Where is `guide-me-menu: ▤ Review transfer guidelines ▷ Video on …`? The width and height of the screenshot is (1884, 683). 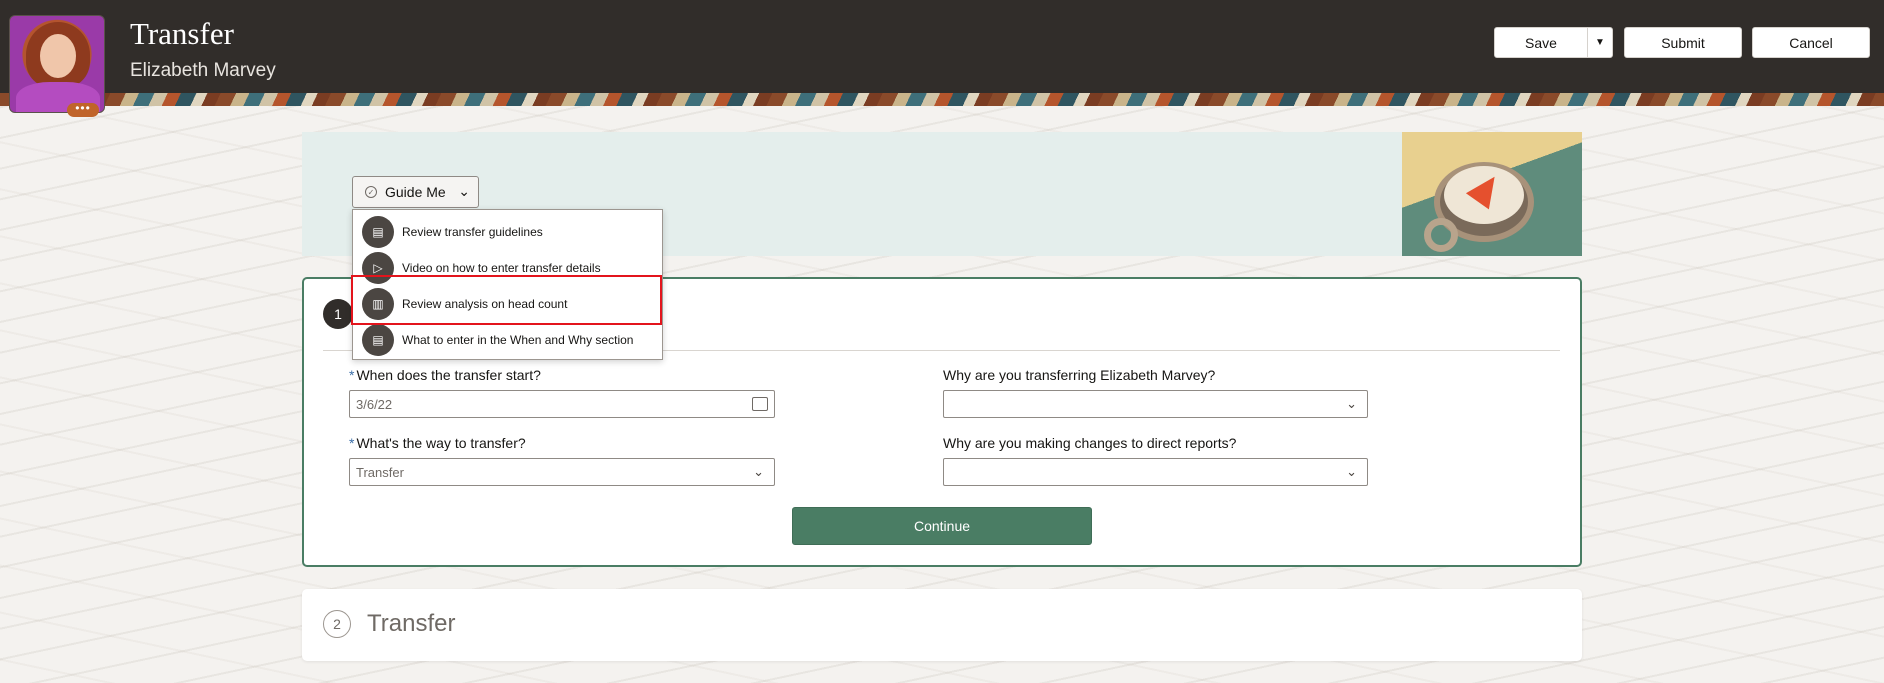 guide-me-menu: ▤ Review transfer guidelines ▷ Video on … is located at coordinates (507, 284).